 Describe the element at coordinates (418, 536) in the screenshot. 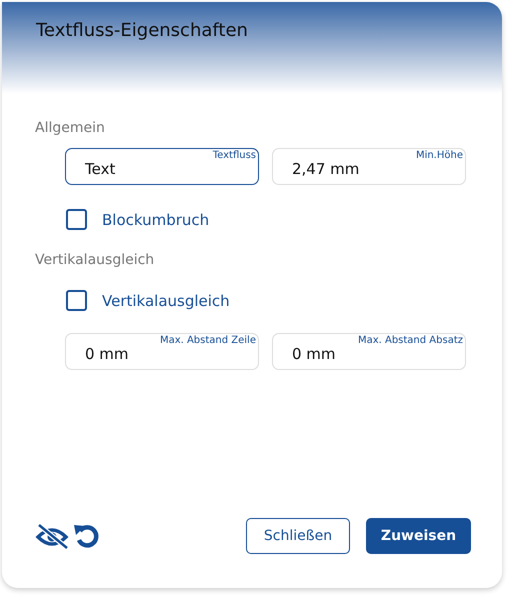

I see `apply-button: Zuweisen` at that location.